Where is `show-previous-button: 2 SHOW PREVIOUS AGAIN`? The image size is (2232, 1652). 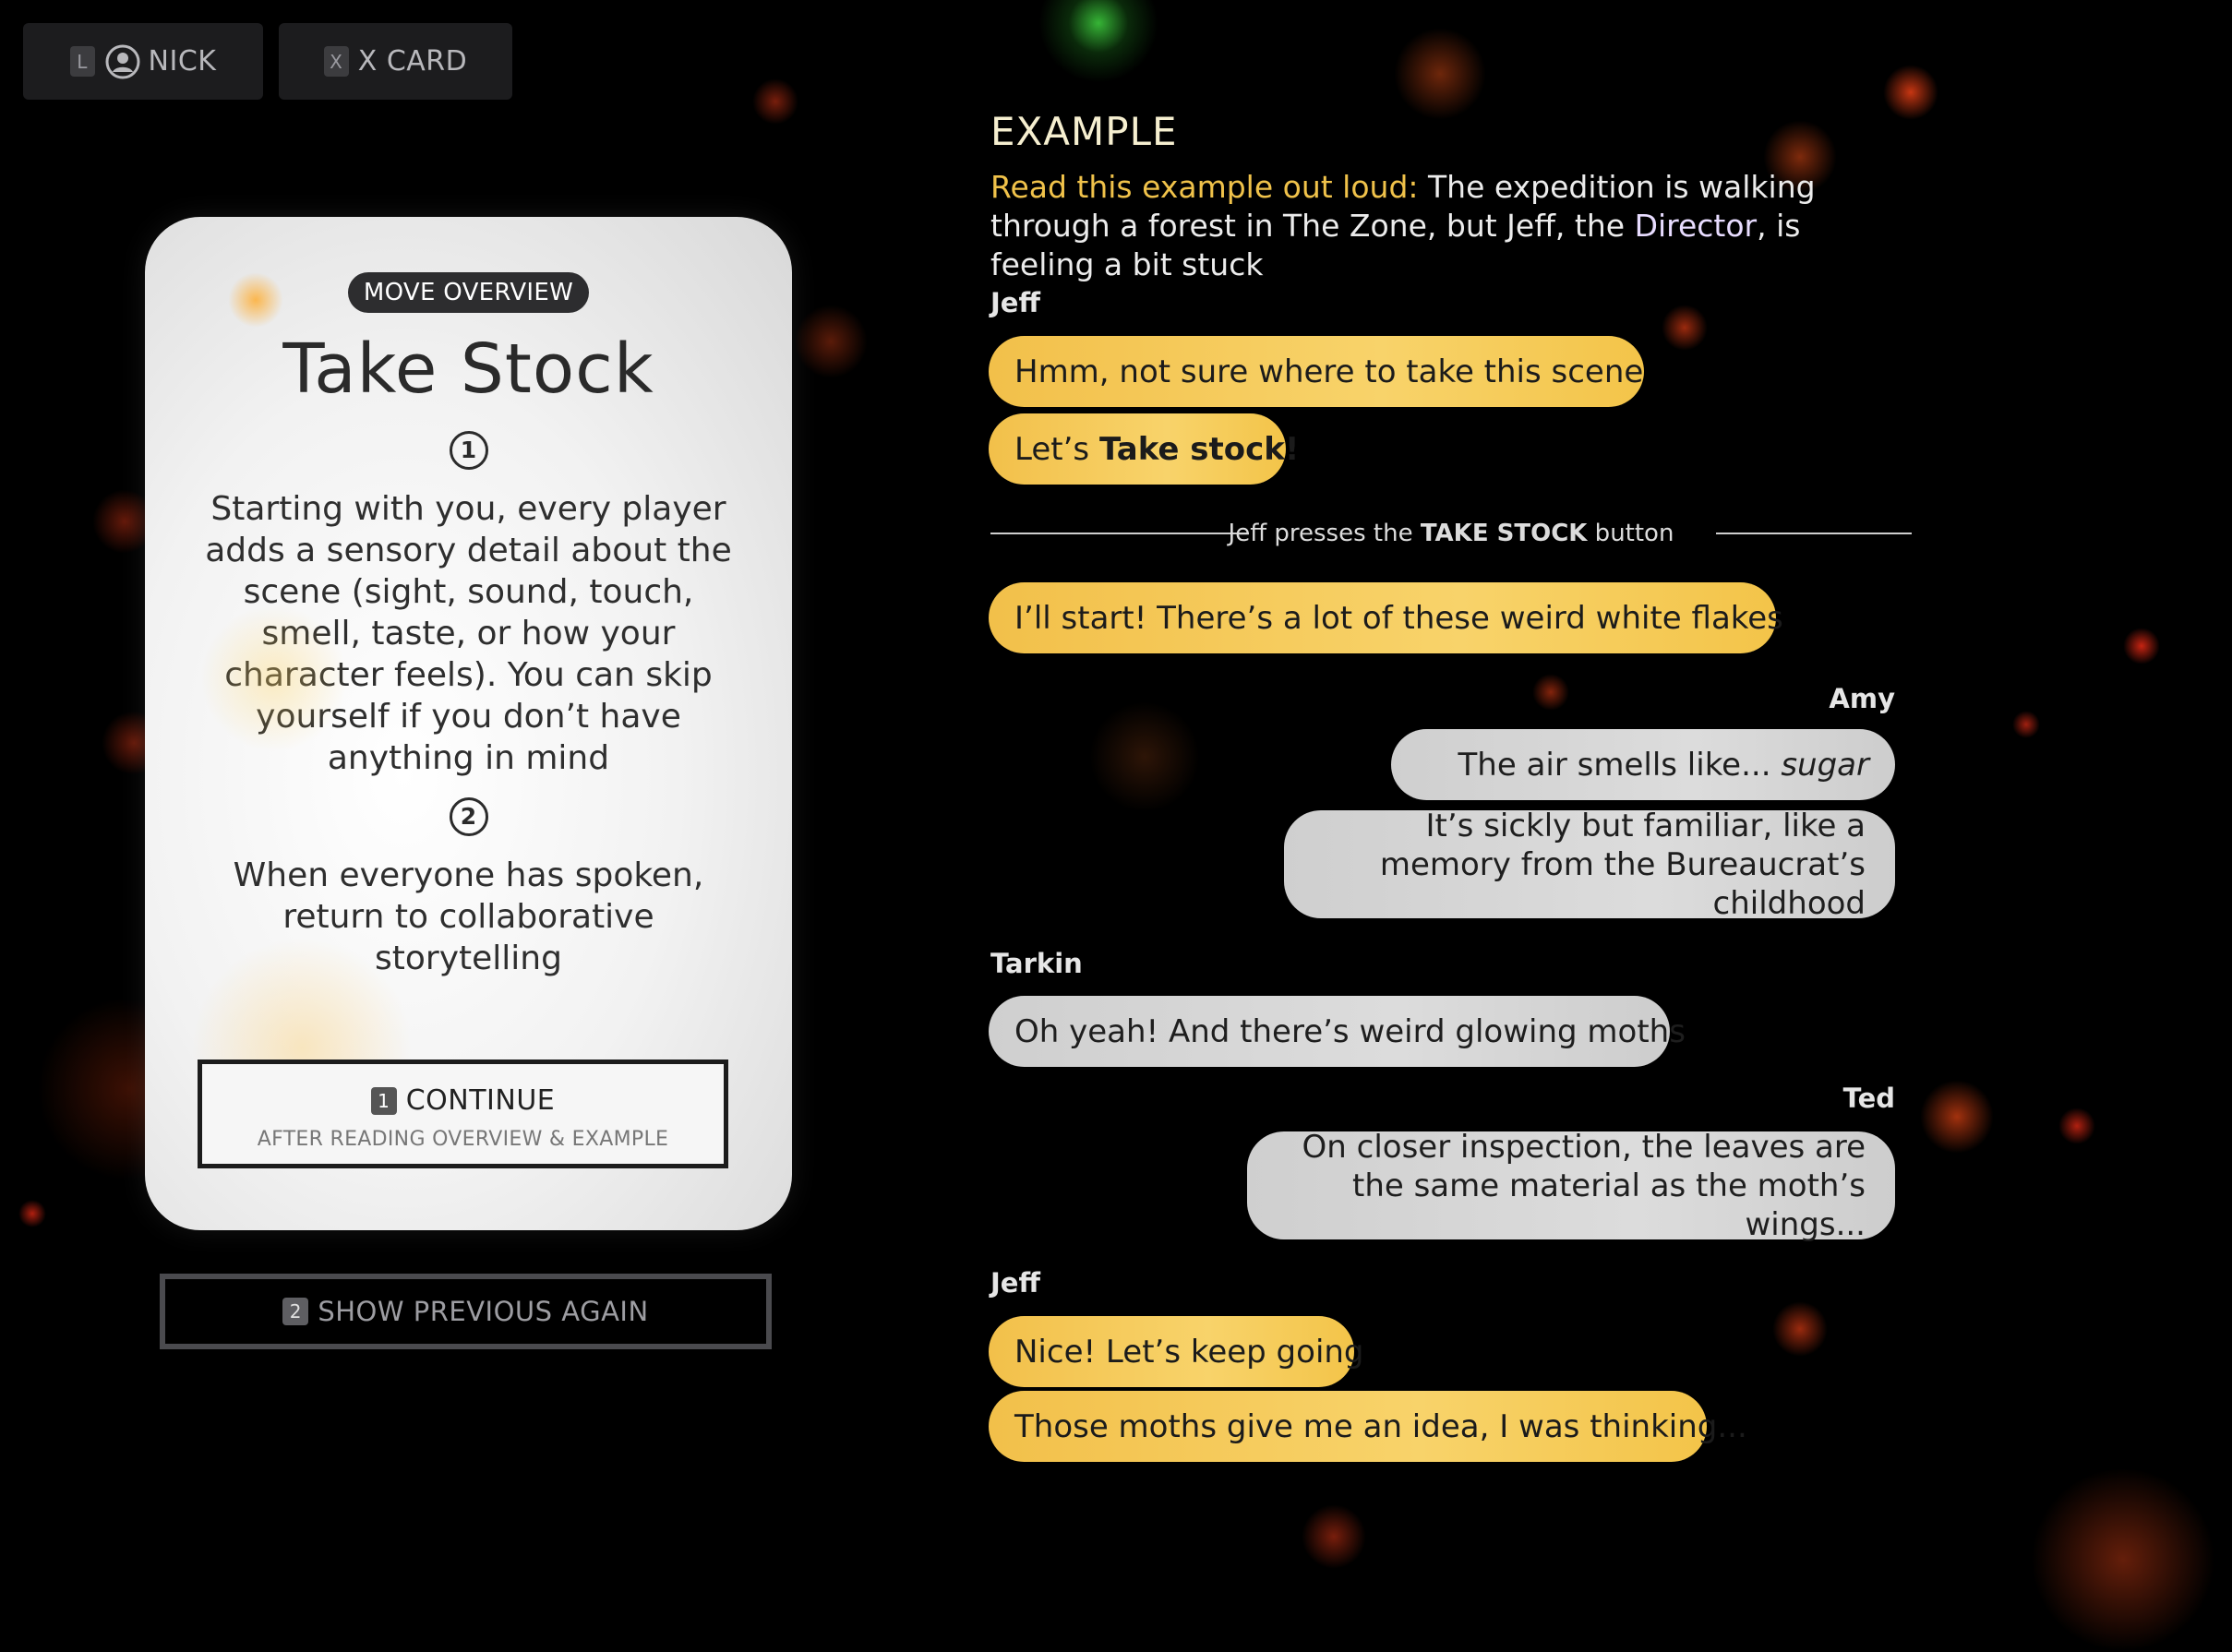
show-previous-button: 2 SHOW PREVIOUS AGAIN is located at coordinates (466, 1312).